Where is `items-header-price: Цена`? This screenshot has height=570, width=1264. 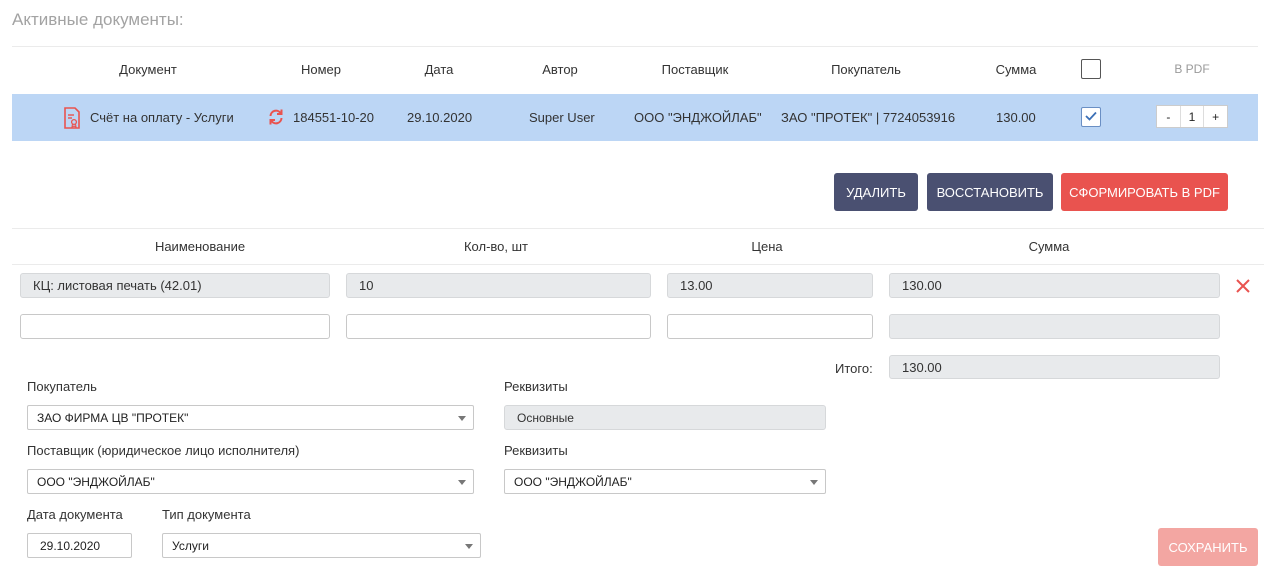
items-header-price: Цена is located at coordinates (767, 246).